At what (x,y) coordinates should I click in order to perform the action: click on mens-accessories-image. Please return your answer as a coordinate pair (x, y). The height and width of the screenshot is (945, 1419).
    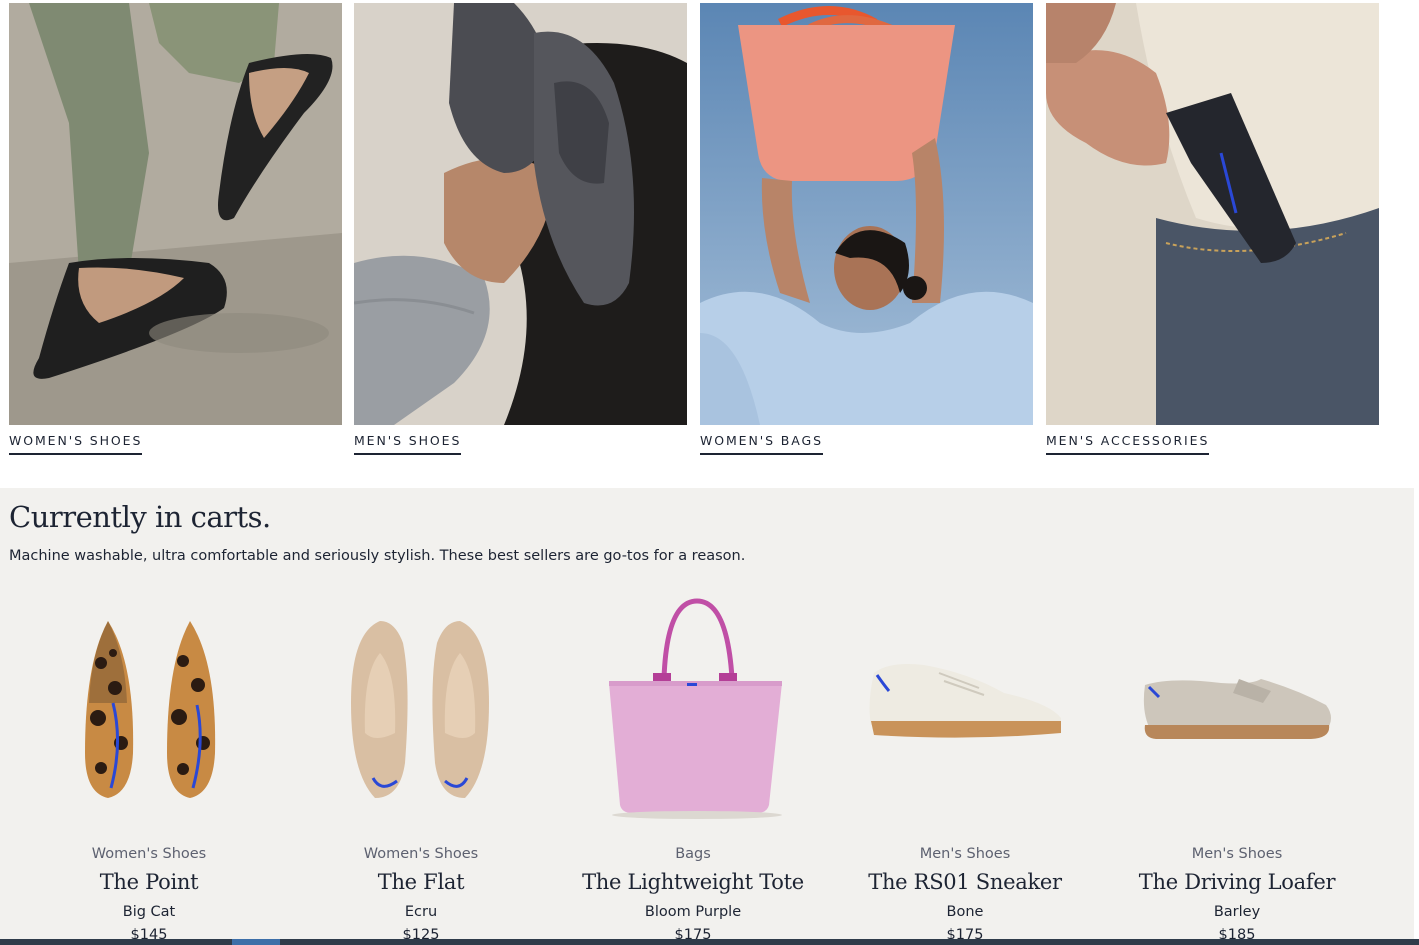
    Looking at the image, I should click on (1212, 214).